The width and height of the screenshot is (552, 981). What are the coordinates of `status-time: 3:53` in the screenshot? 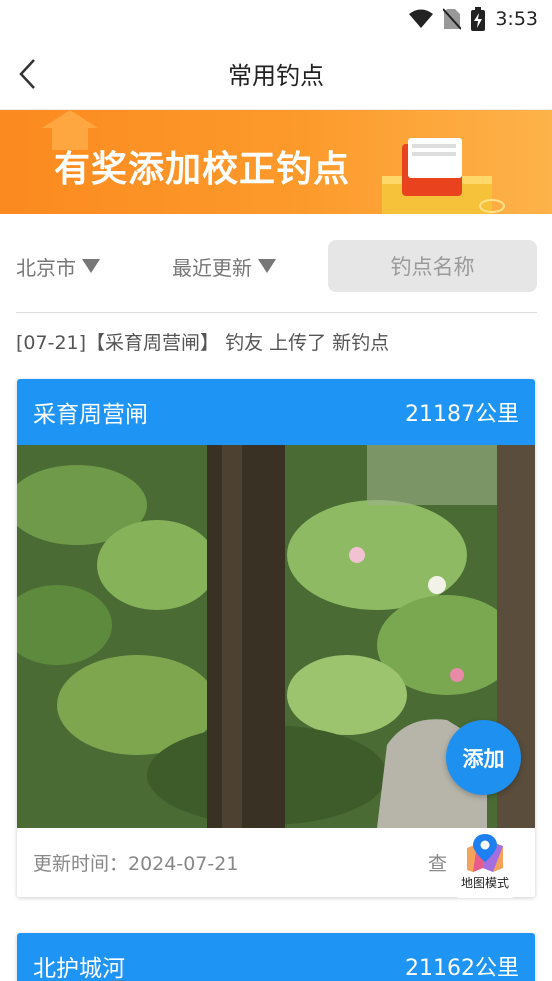 It's located at (516, 19).